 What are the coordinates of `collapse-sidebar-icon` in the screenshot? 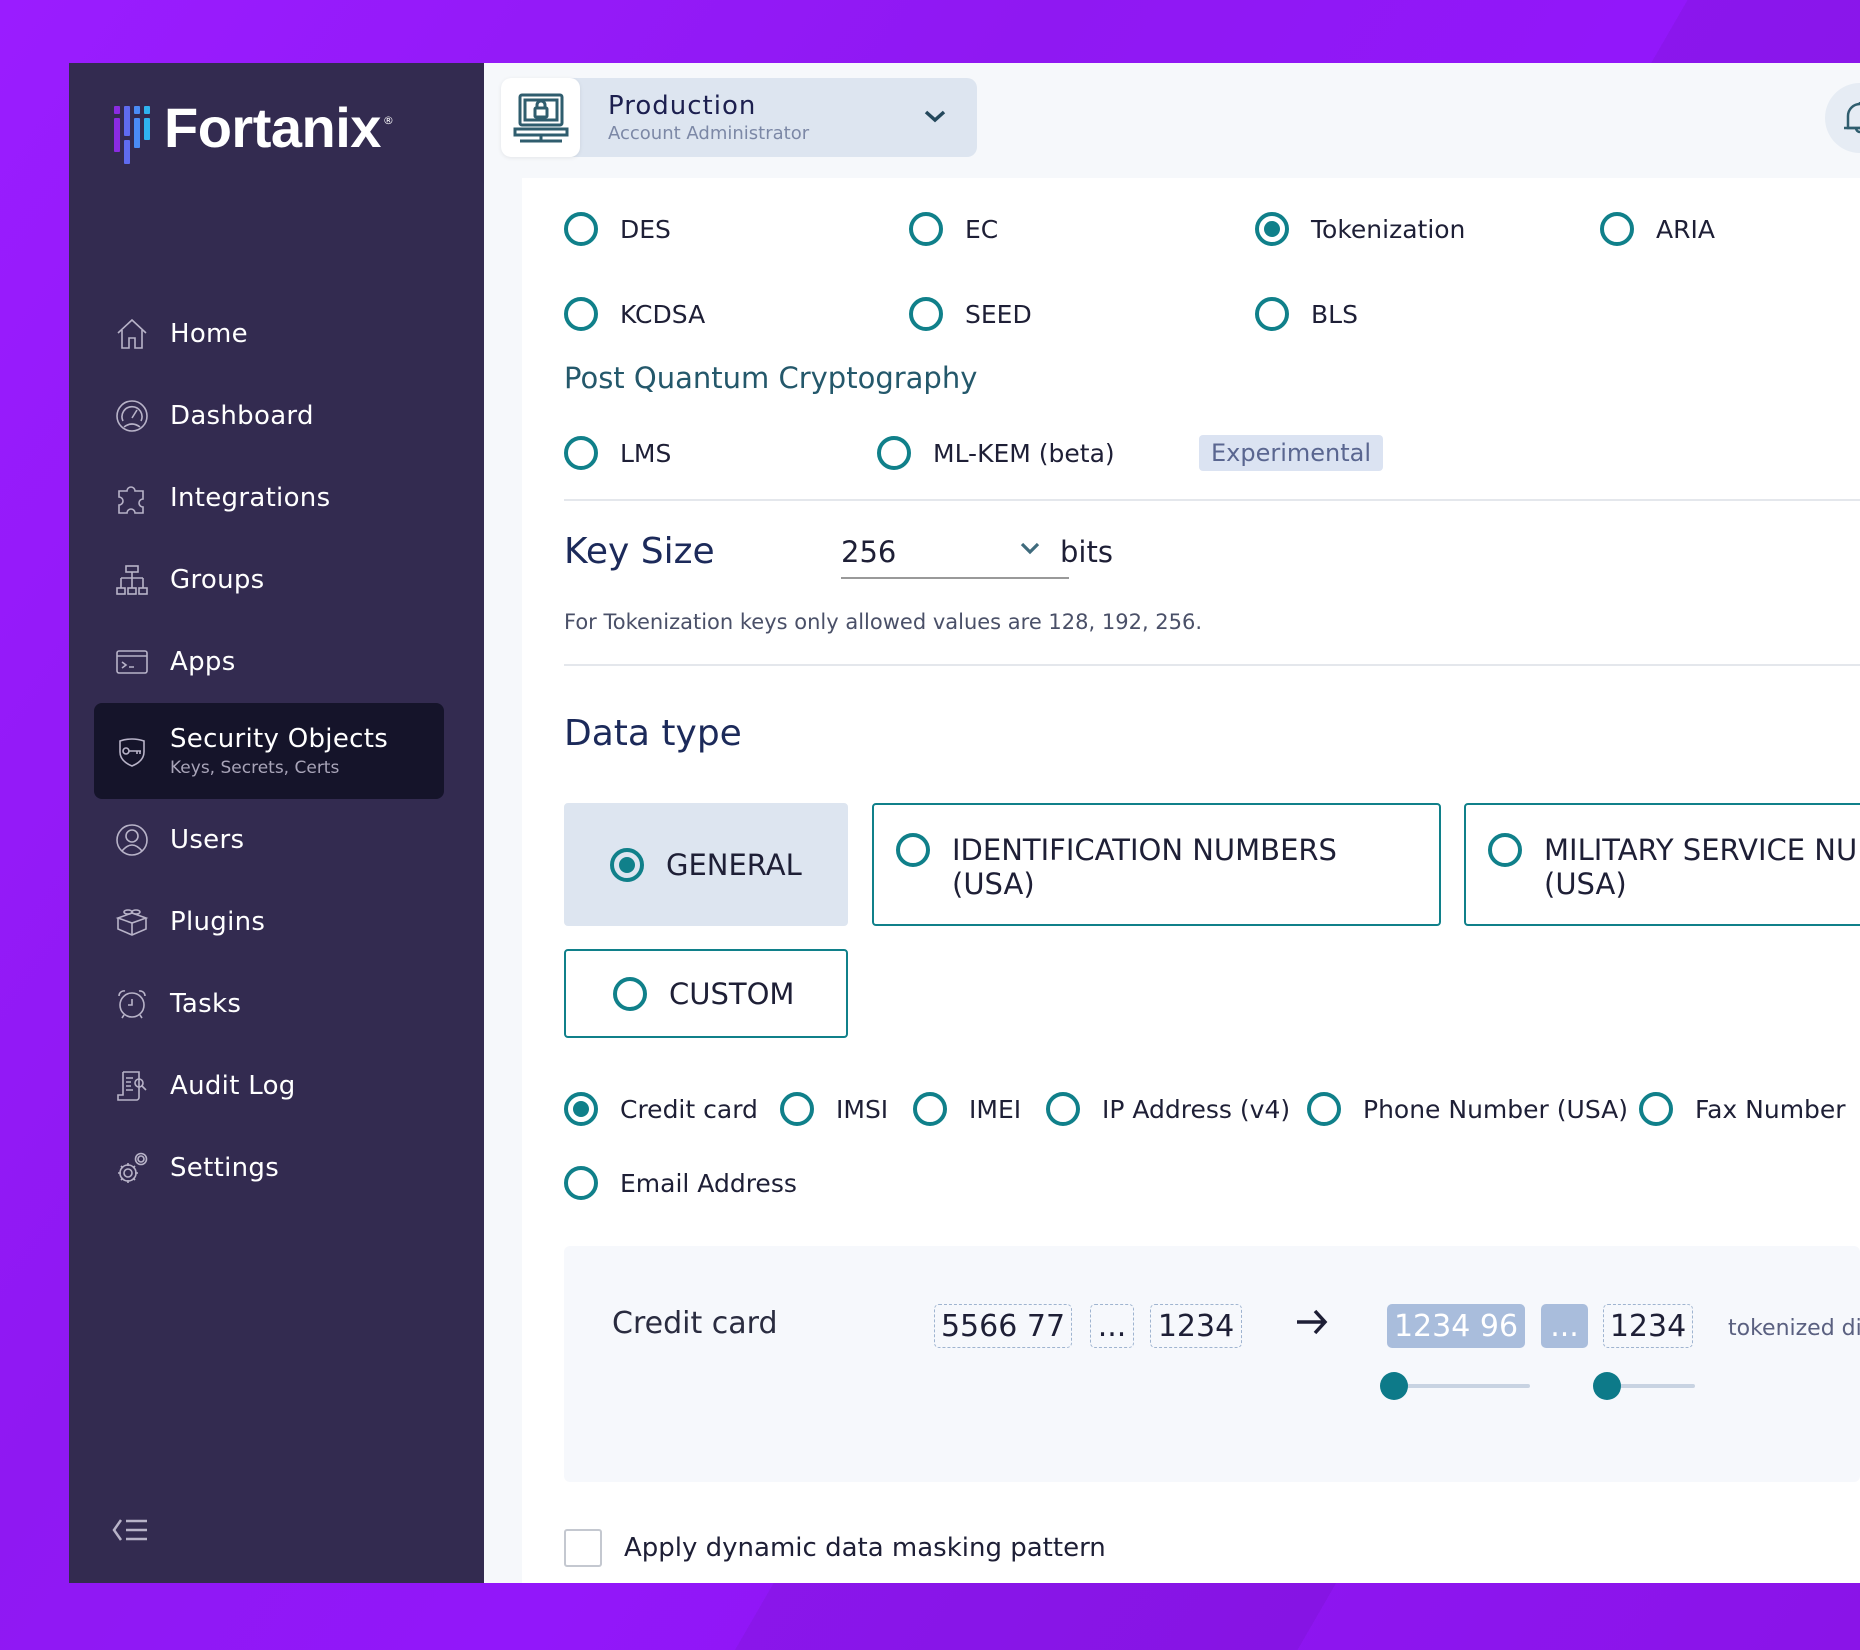 It's located at (129, 1530).